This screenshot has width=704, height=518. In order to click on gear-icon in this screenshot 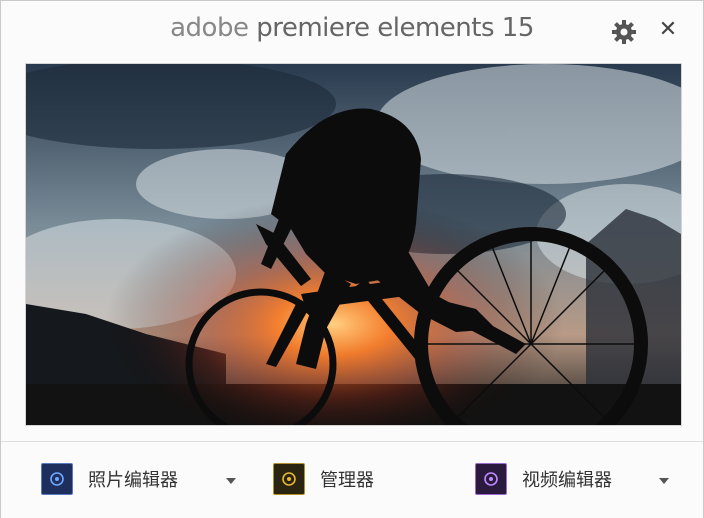, I will do `click(624, 32)`.